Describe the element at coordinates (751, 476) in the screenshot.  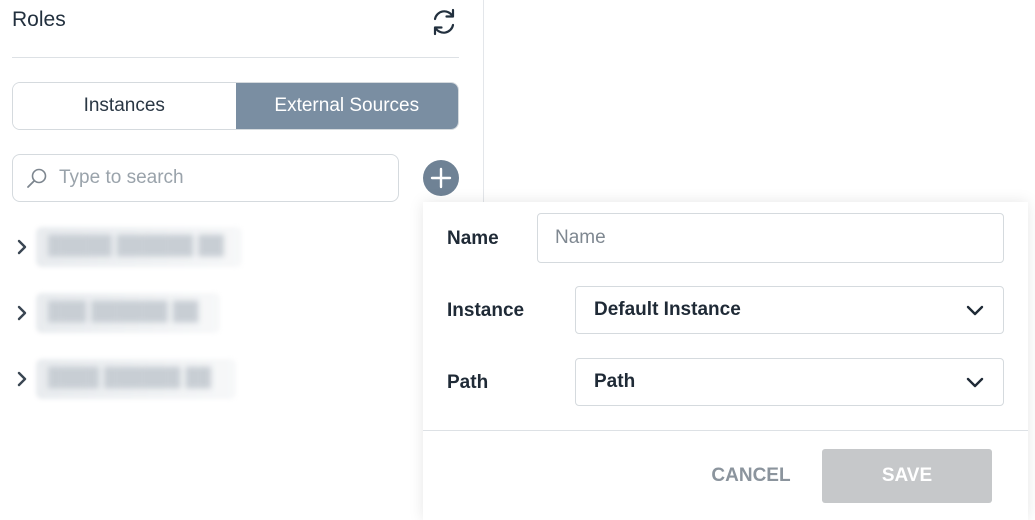
I see `cancel-button: CANCEL` at that location.